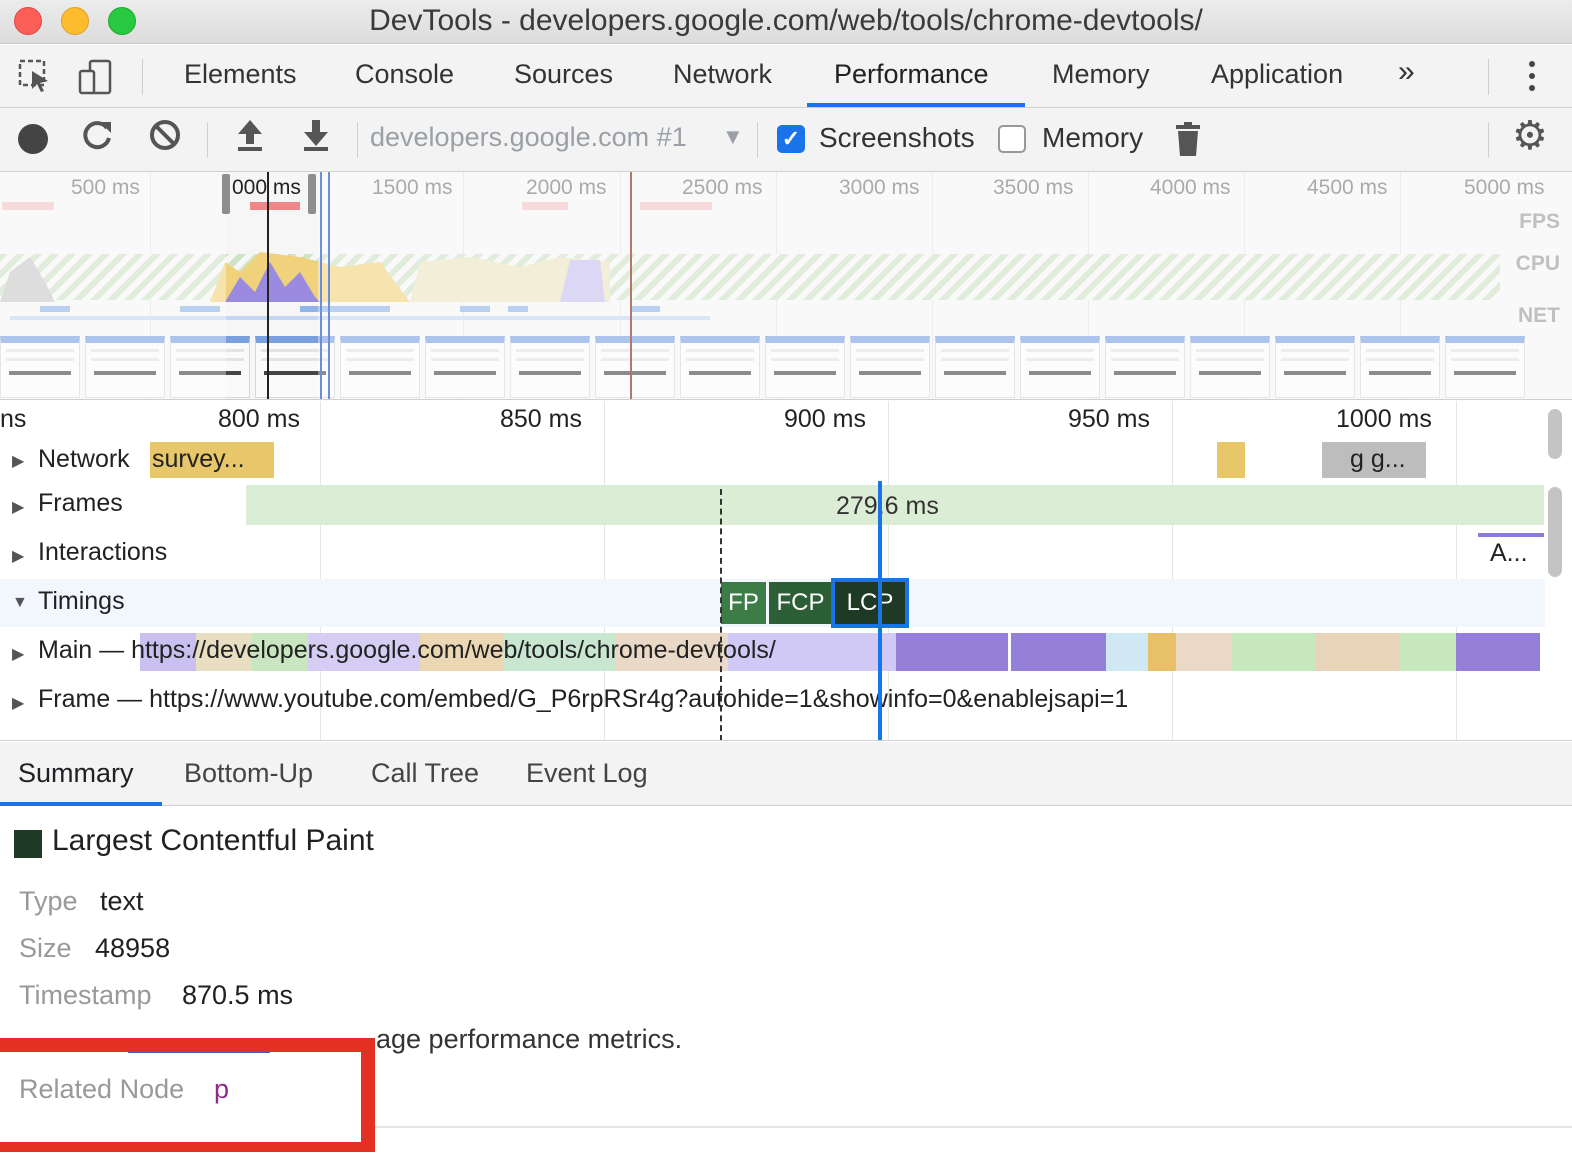 This screenshot has height=1152, width=1572. I want to click on device-toolbar-icon, so click(96, 79).